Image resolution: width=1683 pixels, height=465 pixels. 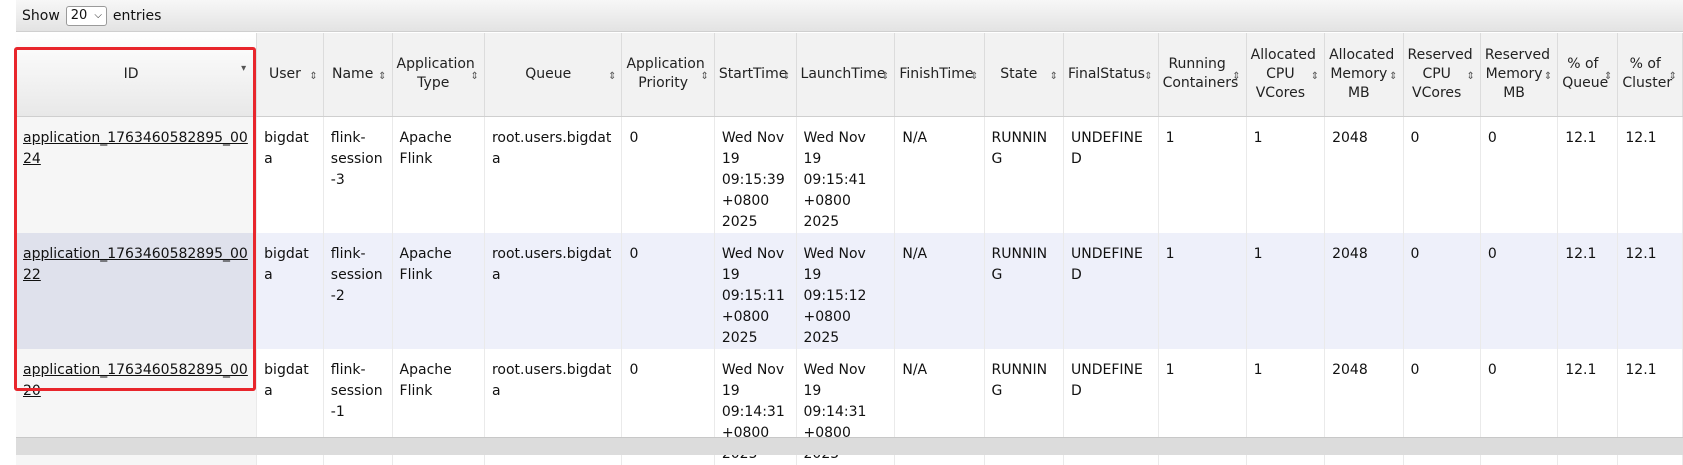 What do you see at coordinates (1202, 75) in the screenshot?
I see `column-header-running-containers: Running Containers ⇕` at bounding box center [1202, 75].